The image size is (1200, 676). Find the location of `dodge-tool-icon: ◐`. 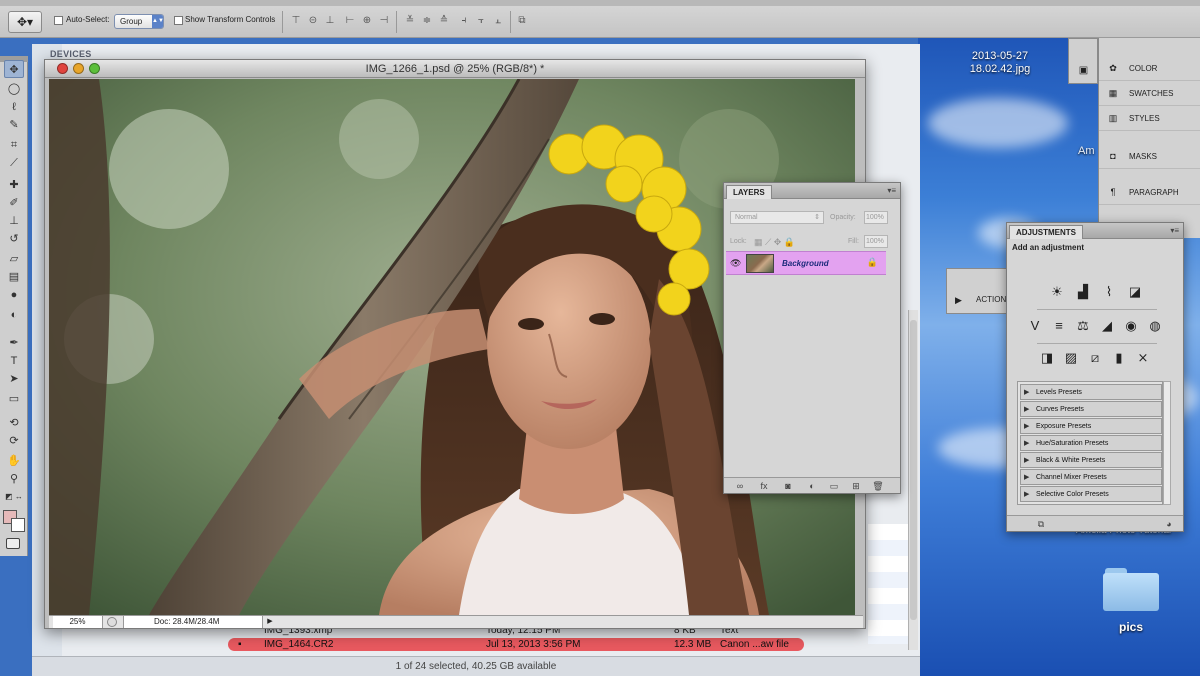

dodge-tool-icon: ◐ is located at coordinates (14, 315).